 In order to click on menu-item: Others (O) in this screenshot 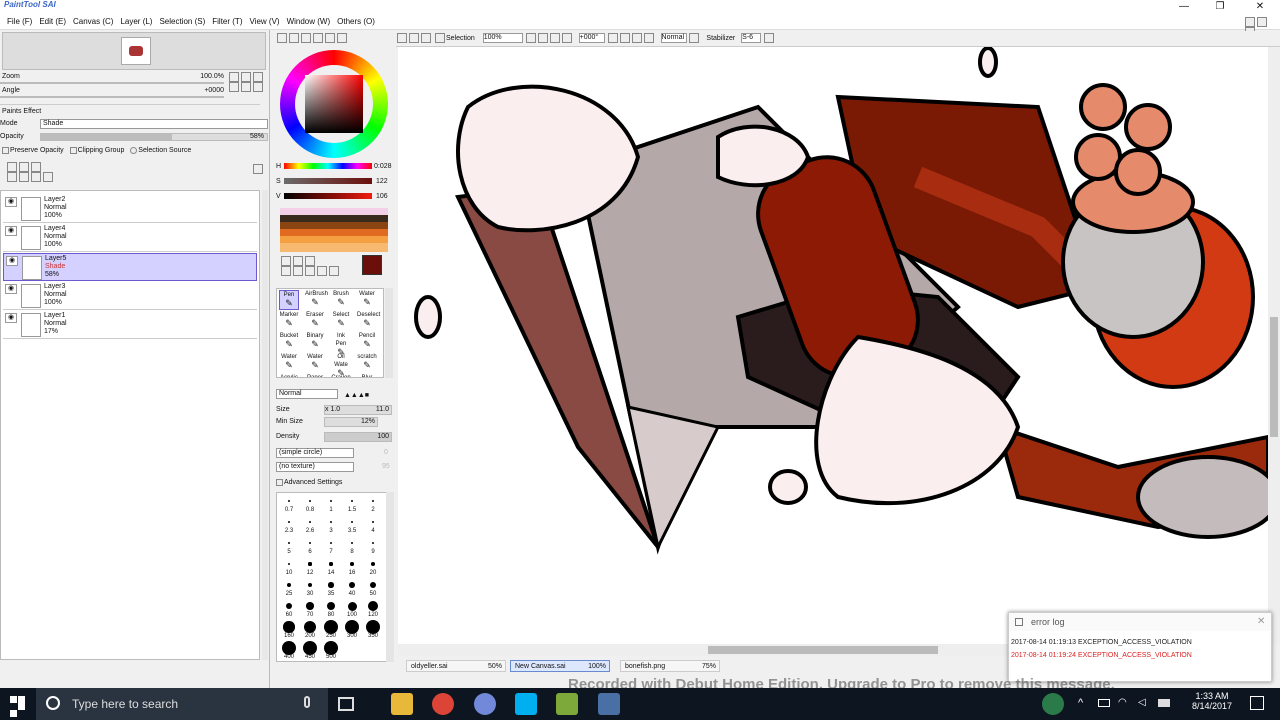, I will do `click(356, 22)`.